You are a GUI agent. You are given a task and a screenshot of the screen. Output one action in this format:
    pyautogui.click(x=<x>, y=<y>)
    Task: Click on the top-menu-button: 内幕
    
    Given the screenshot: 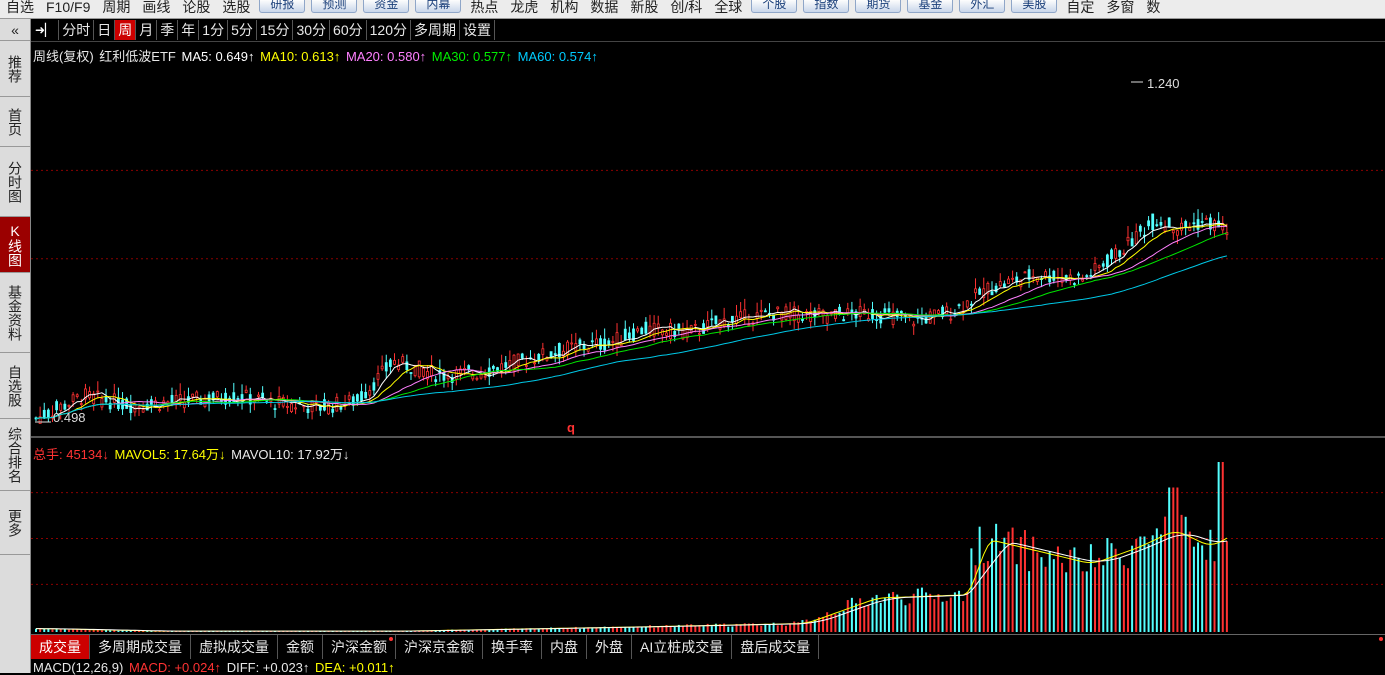 What is the action you would take?
    pyautogui.click(x=438, y=6)
    